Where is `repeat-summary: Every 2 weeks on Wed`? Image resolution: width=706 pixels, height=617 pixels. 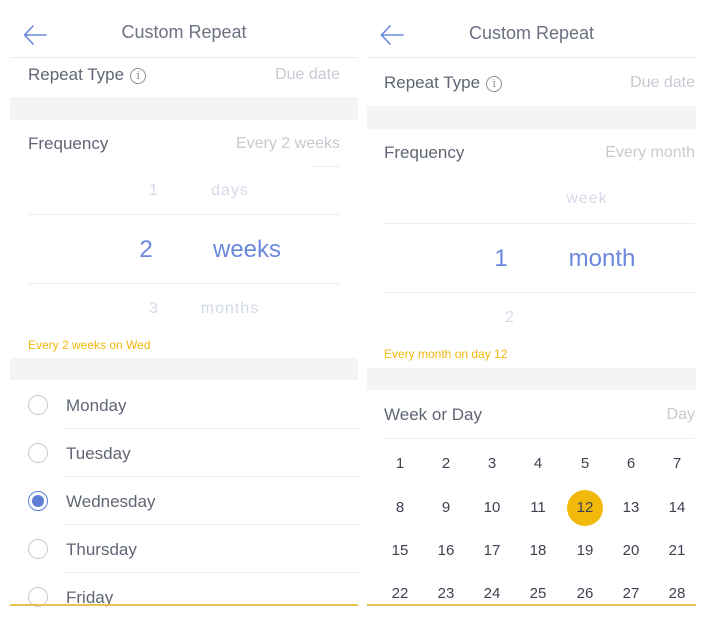
repeat-summary: Every 2 weeks on Wed is located at coordinates (89, 345).